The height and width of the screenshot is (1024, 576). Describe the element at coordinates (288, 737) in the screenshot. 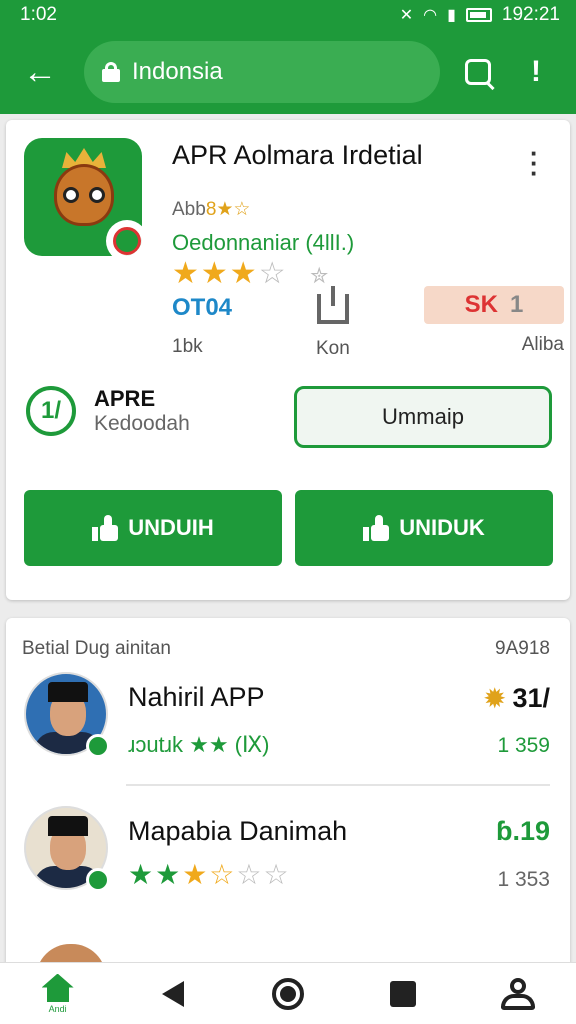

I see `list-item: Nahiril APP ɹɔutɹk ★★ (Ⅸ) ✹ 31/ 1 359` at that location.